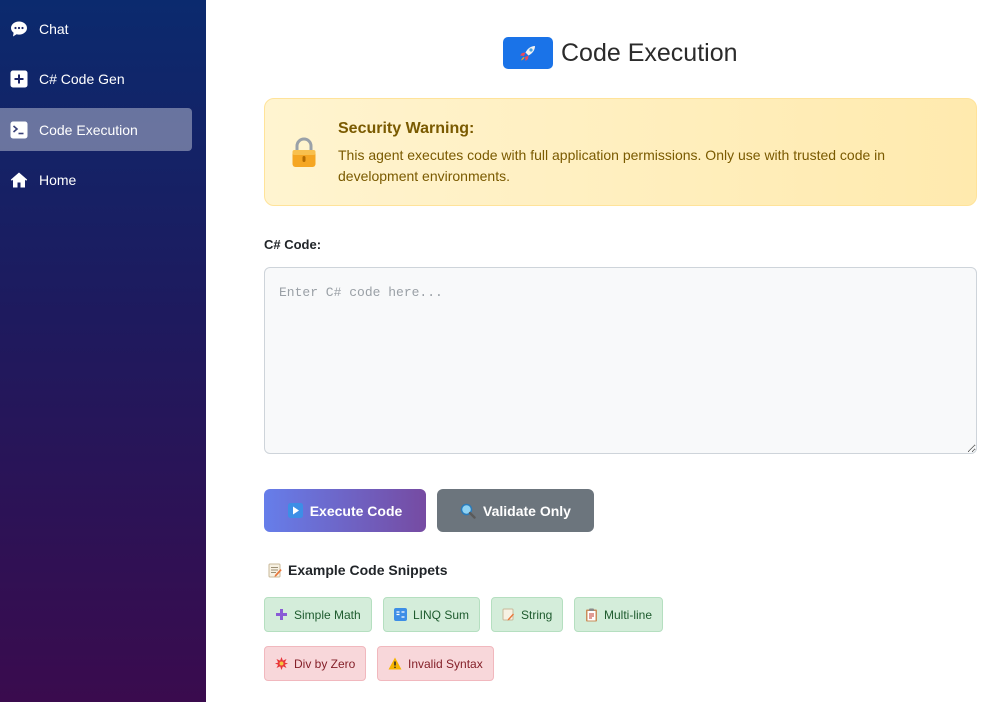 This screenshot has width=1005, height=702. I want to click on sidebar-item-label: Code Execution, so click(88, 129).